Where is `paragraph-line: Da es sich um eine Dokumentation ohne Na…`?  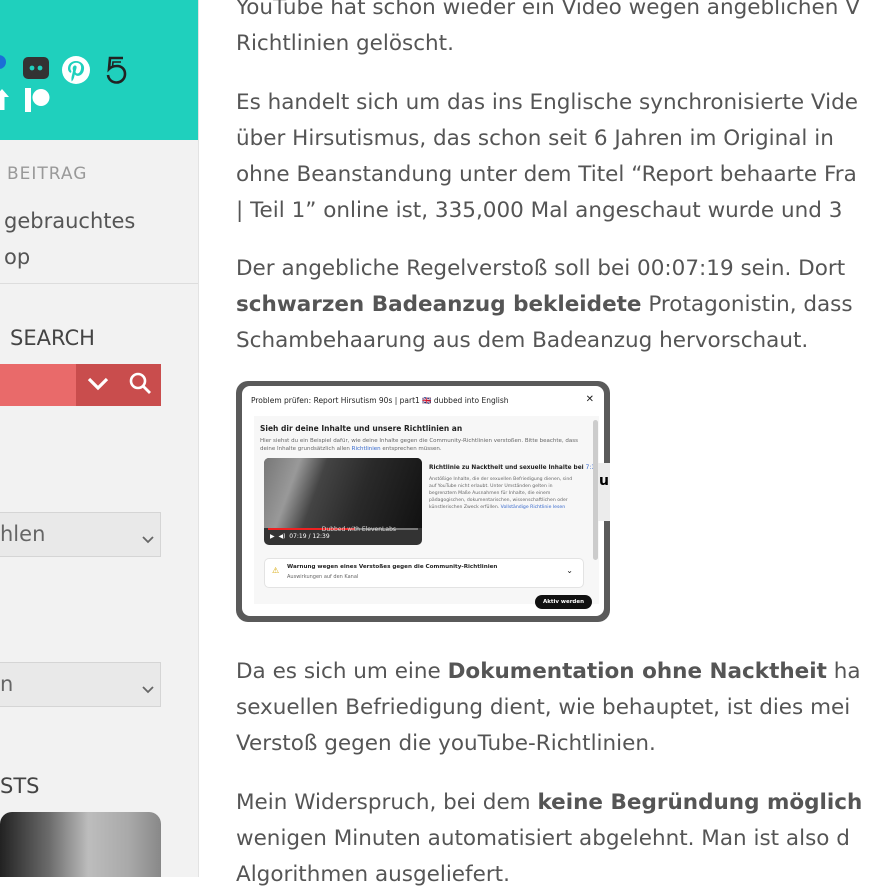
paragraph-line: Da es sich um eine Dokumentation ohne Na… is located at coordinates (556, 672).